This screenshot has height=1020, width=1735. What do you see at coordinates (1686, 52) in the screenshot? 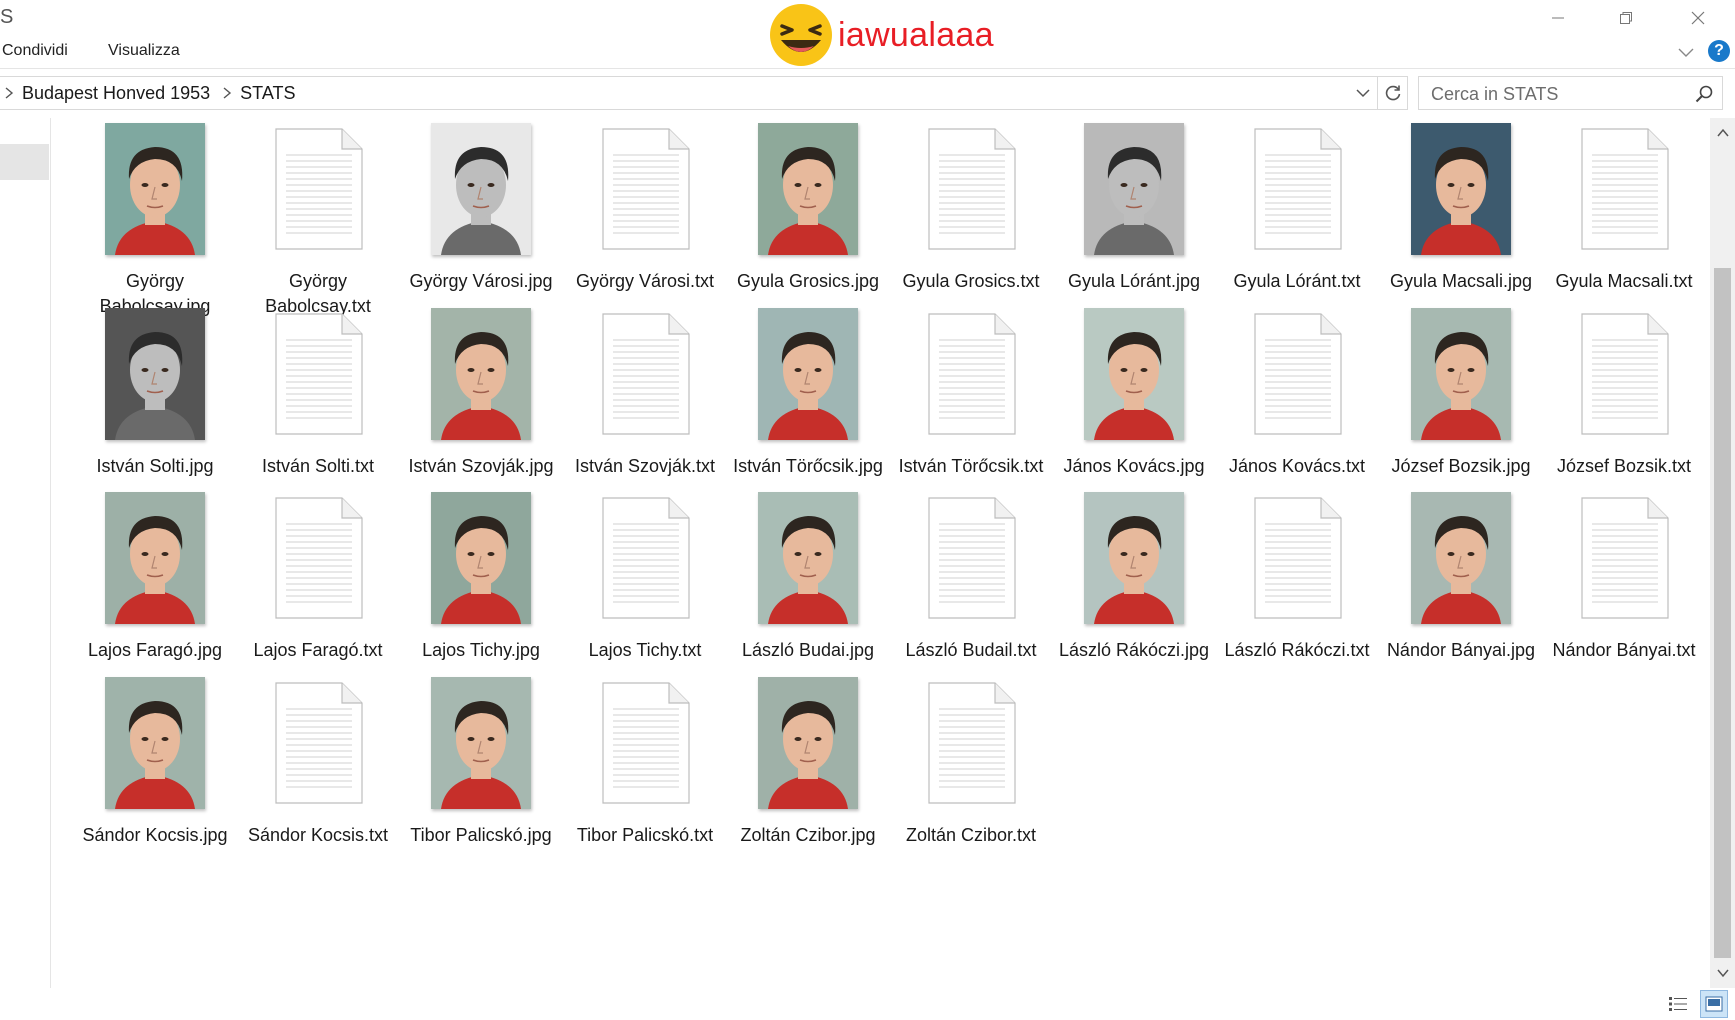
I see `chevron-down-icon` at bounding box center [1686, 52].